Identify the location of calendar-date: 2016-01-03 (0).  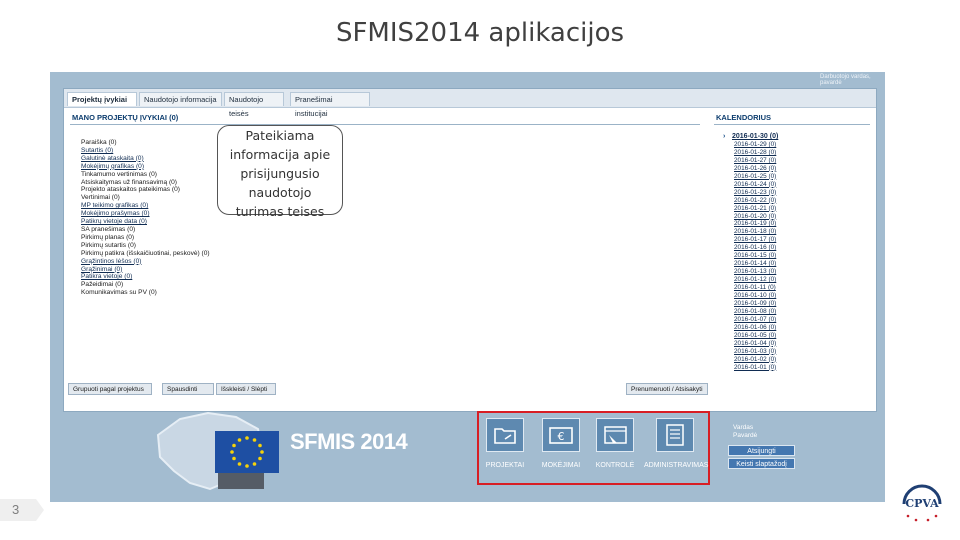
(750, 352).